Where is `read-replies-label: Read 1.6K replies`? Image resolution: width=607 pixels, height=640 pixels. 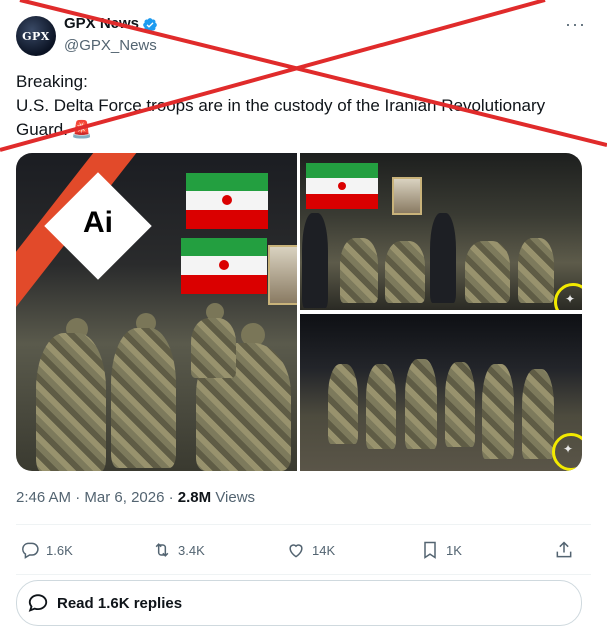 read-replies-label: Read 1.6K replies is located at coordinates (120, 603).